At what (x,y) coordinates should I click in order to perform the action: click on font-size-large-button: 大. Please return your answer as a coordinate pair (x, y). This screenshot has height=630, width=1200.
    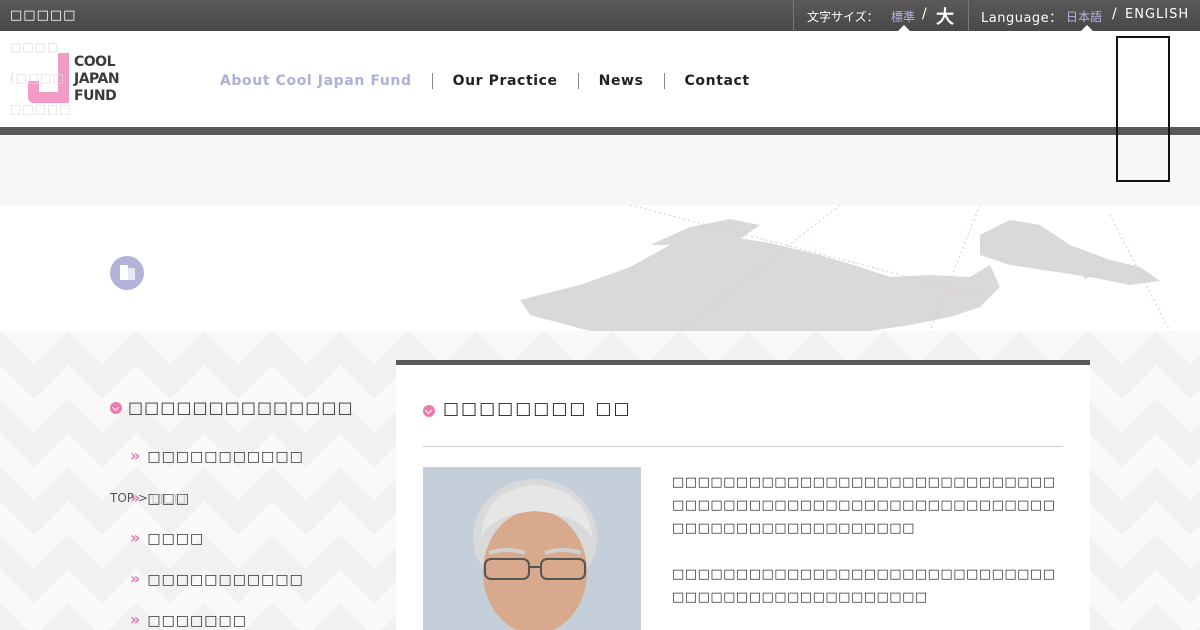
    Looking at the image, I should click on (945, 16).